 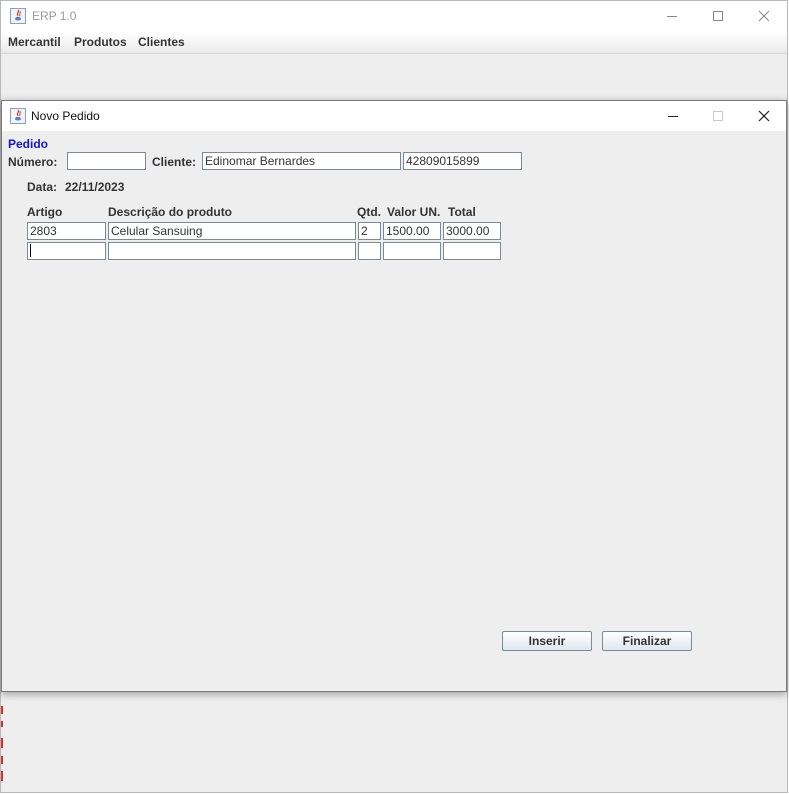 I want to click on dialog-close-button, so click(x=764, y=116).